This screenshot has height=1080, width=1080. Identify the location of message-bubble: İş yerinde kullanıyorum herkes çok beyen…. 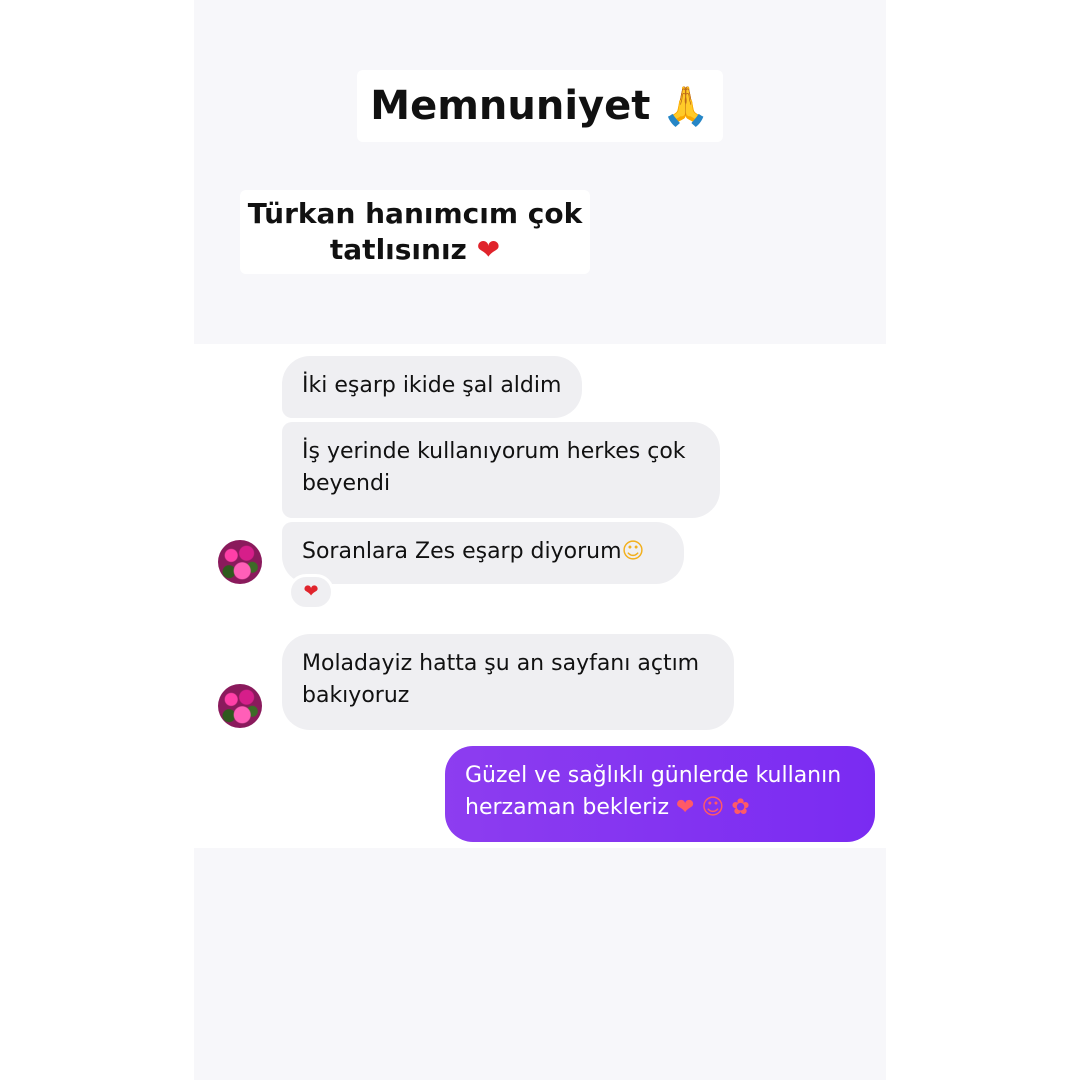
(501, 470).